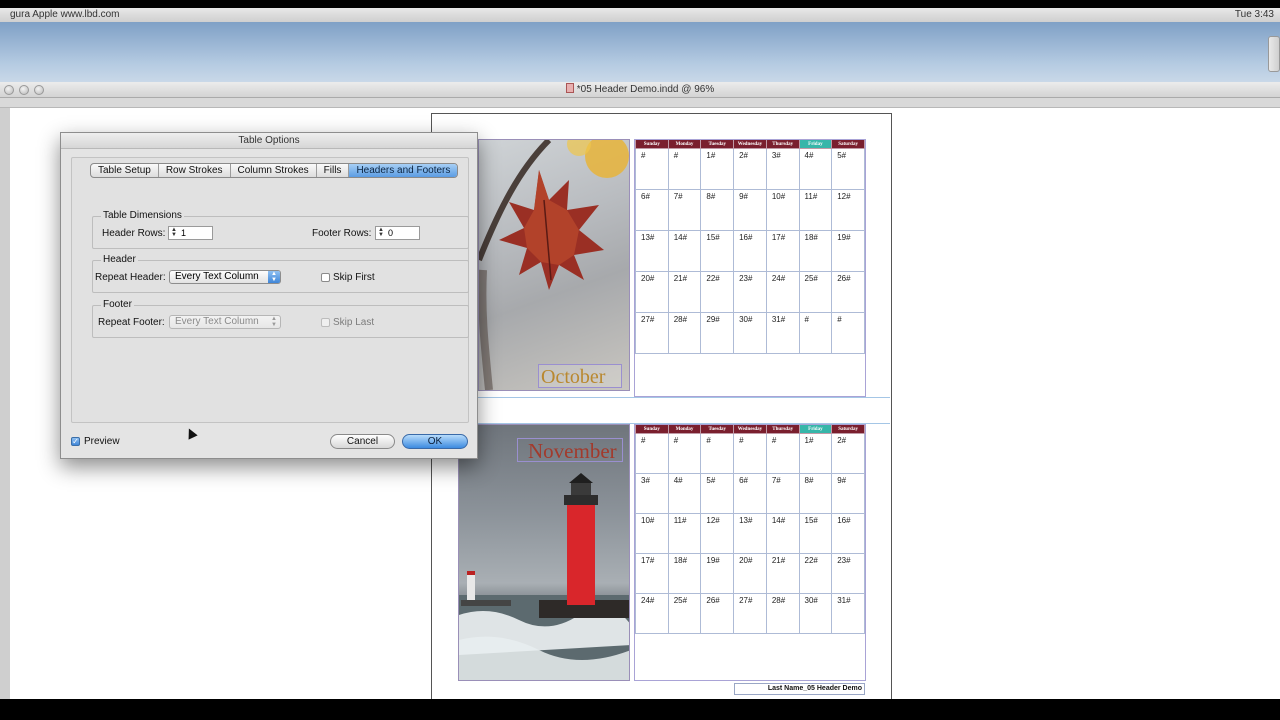  Describe the element at coordinates (435, 441) in the screenshot. I see `ok-button: OK` at that location.